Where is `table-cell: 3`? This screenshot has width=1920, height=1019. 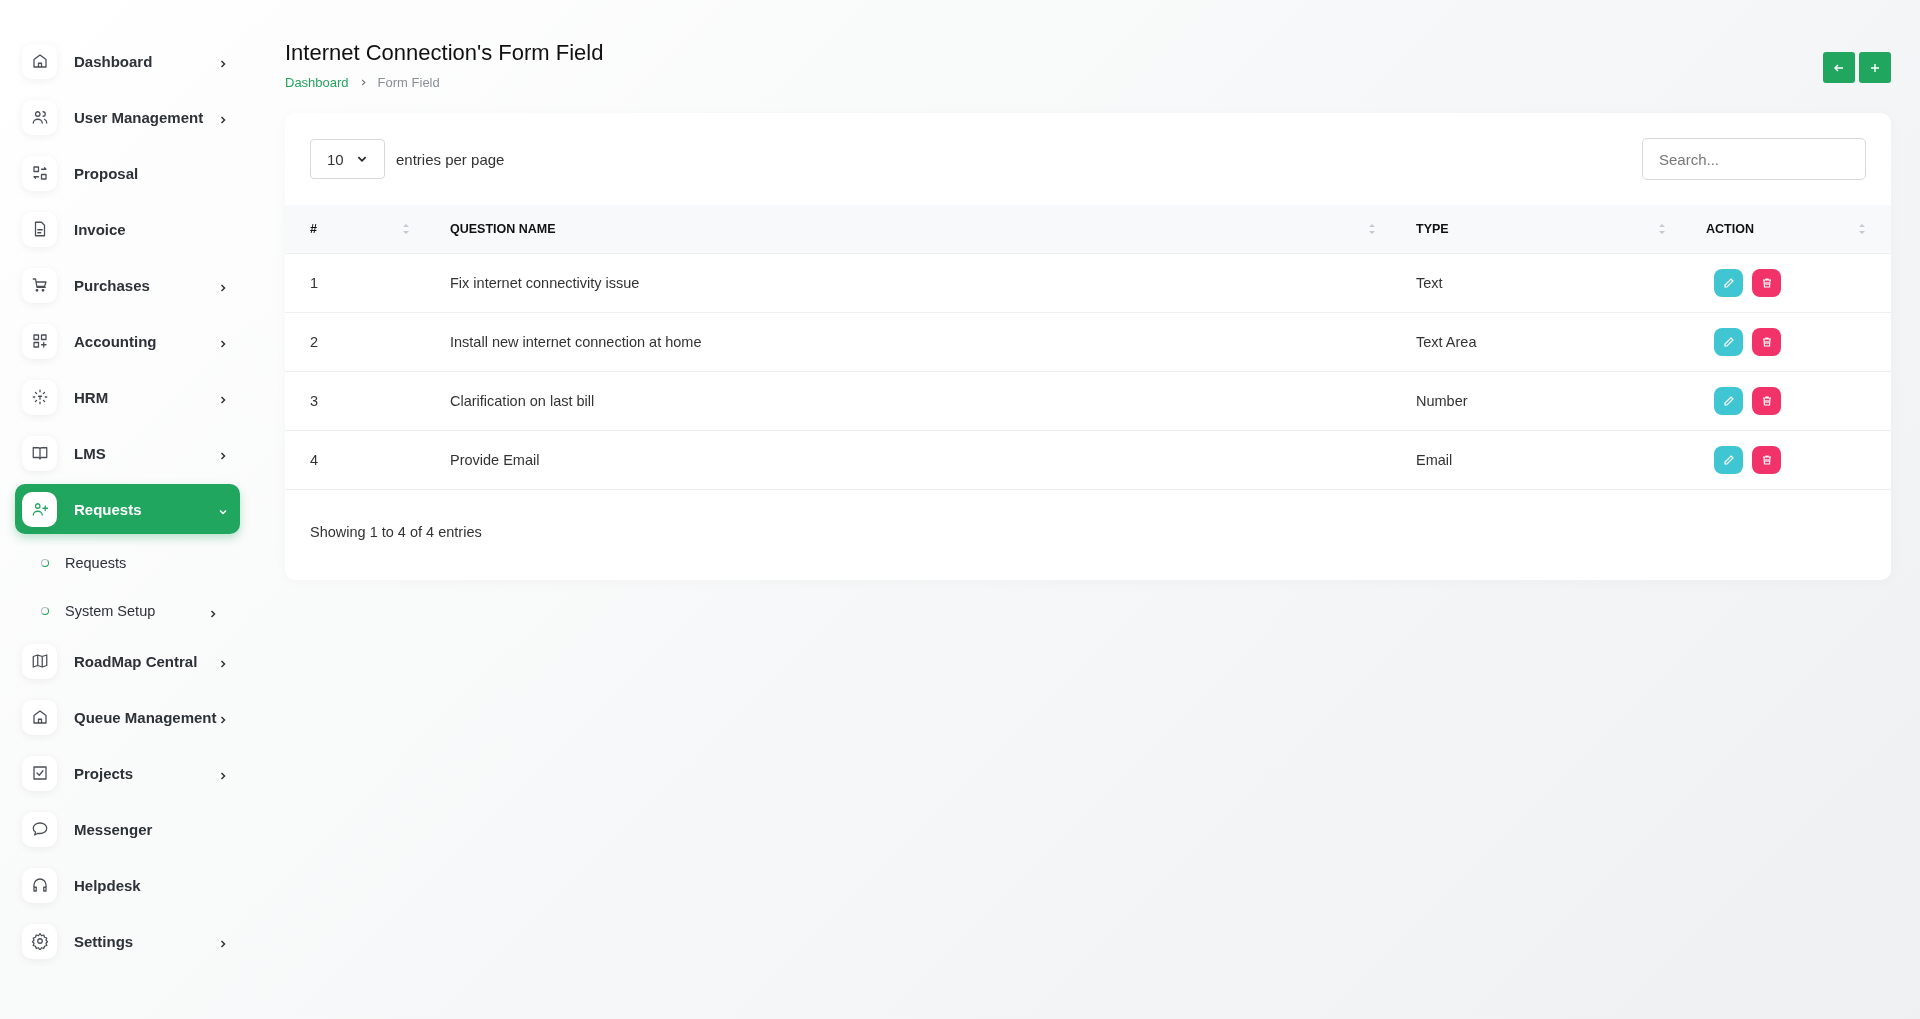
table-cell: 3 is located at coordinates (357, 401).